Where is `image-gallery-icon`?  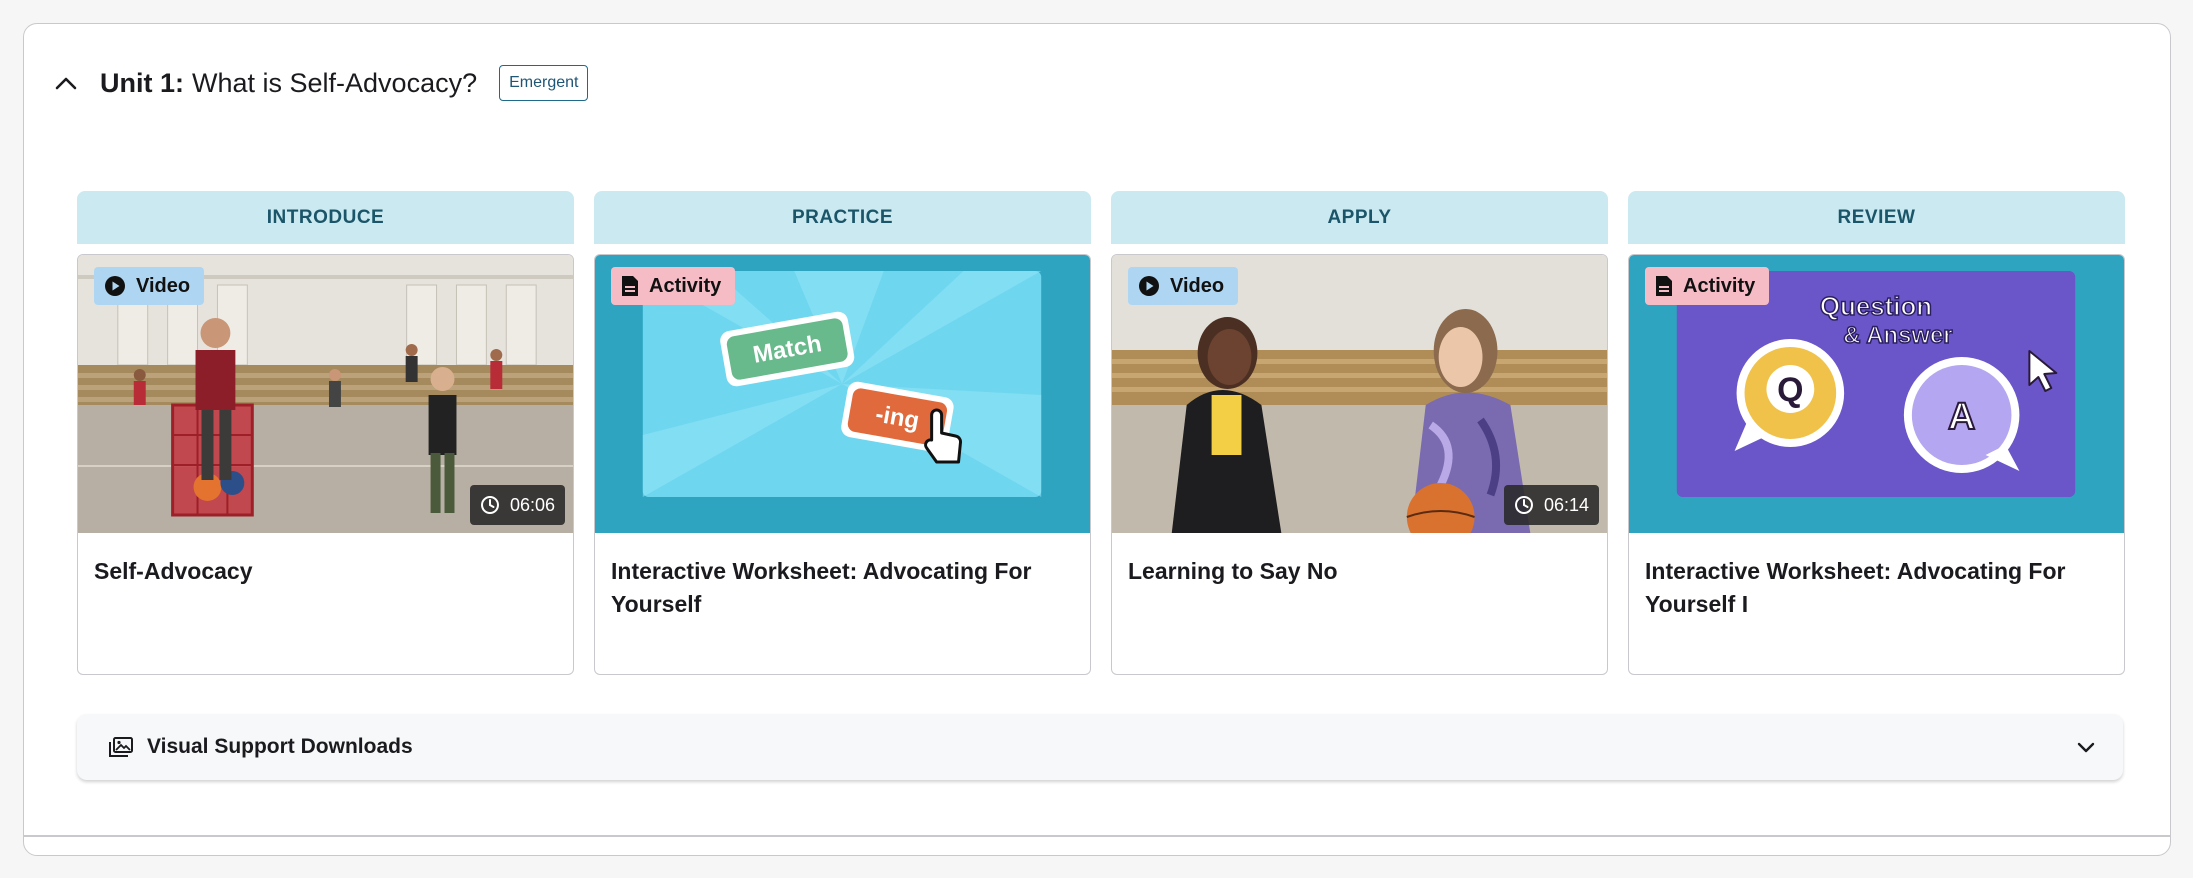 image-gallery-icon is located at coordinates (121, 747).